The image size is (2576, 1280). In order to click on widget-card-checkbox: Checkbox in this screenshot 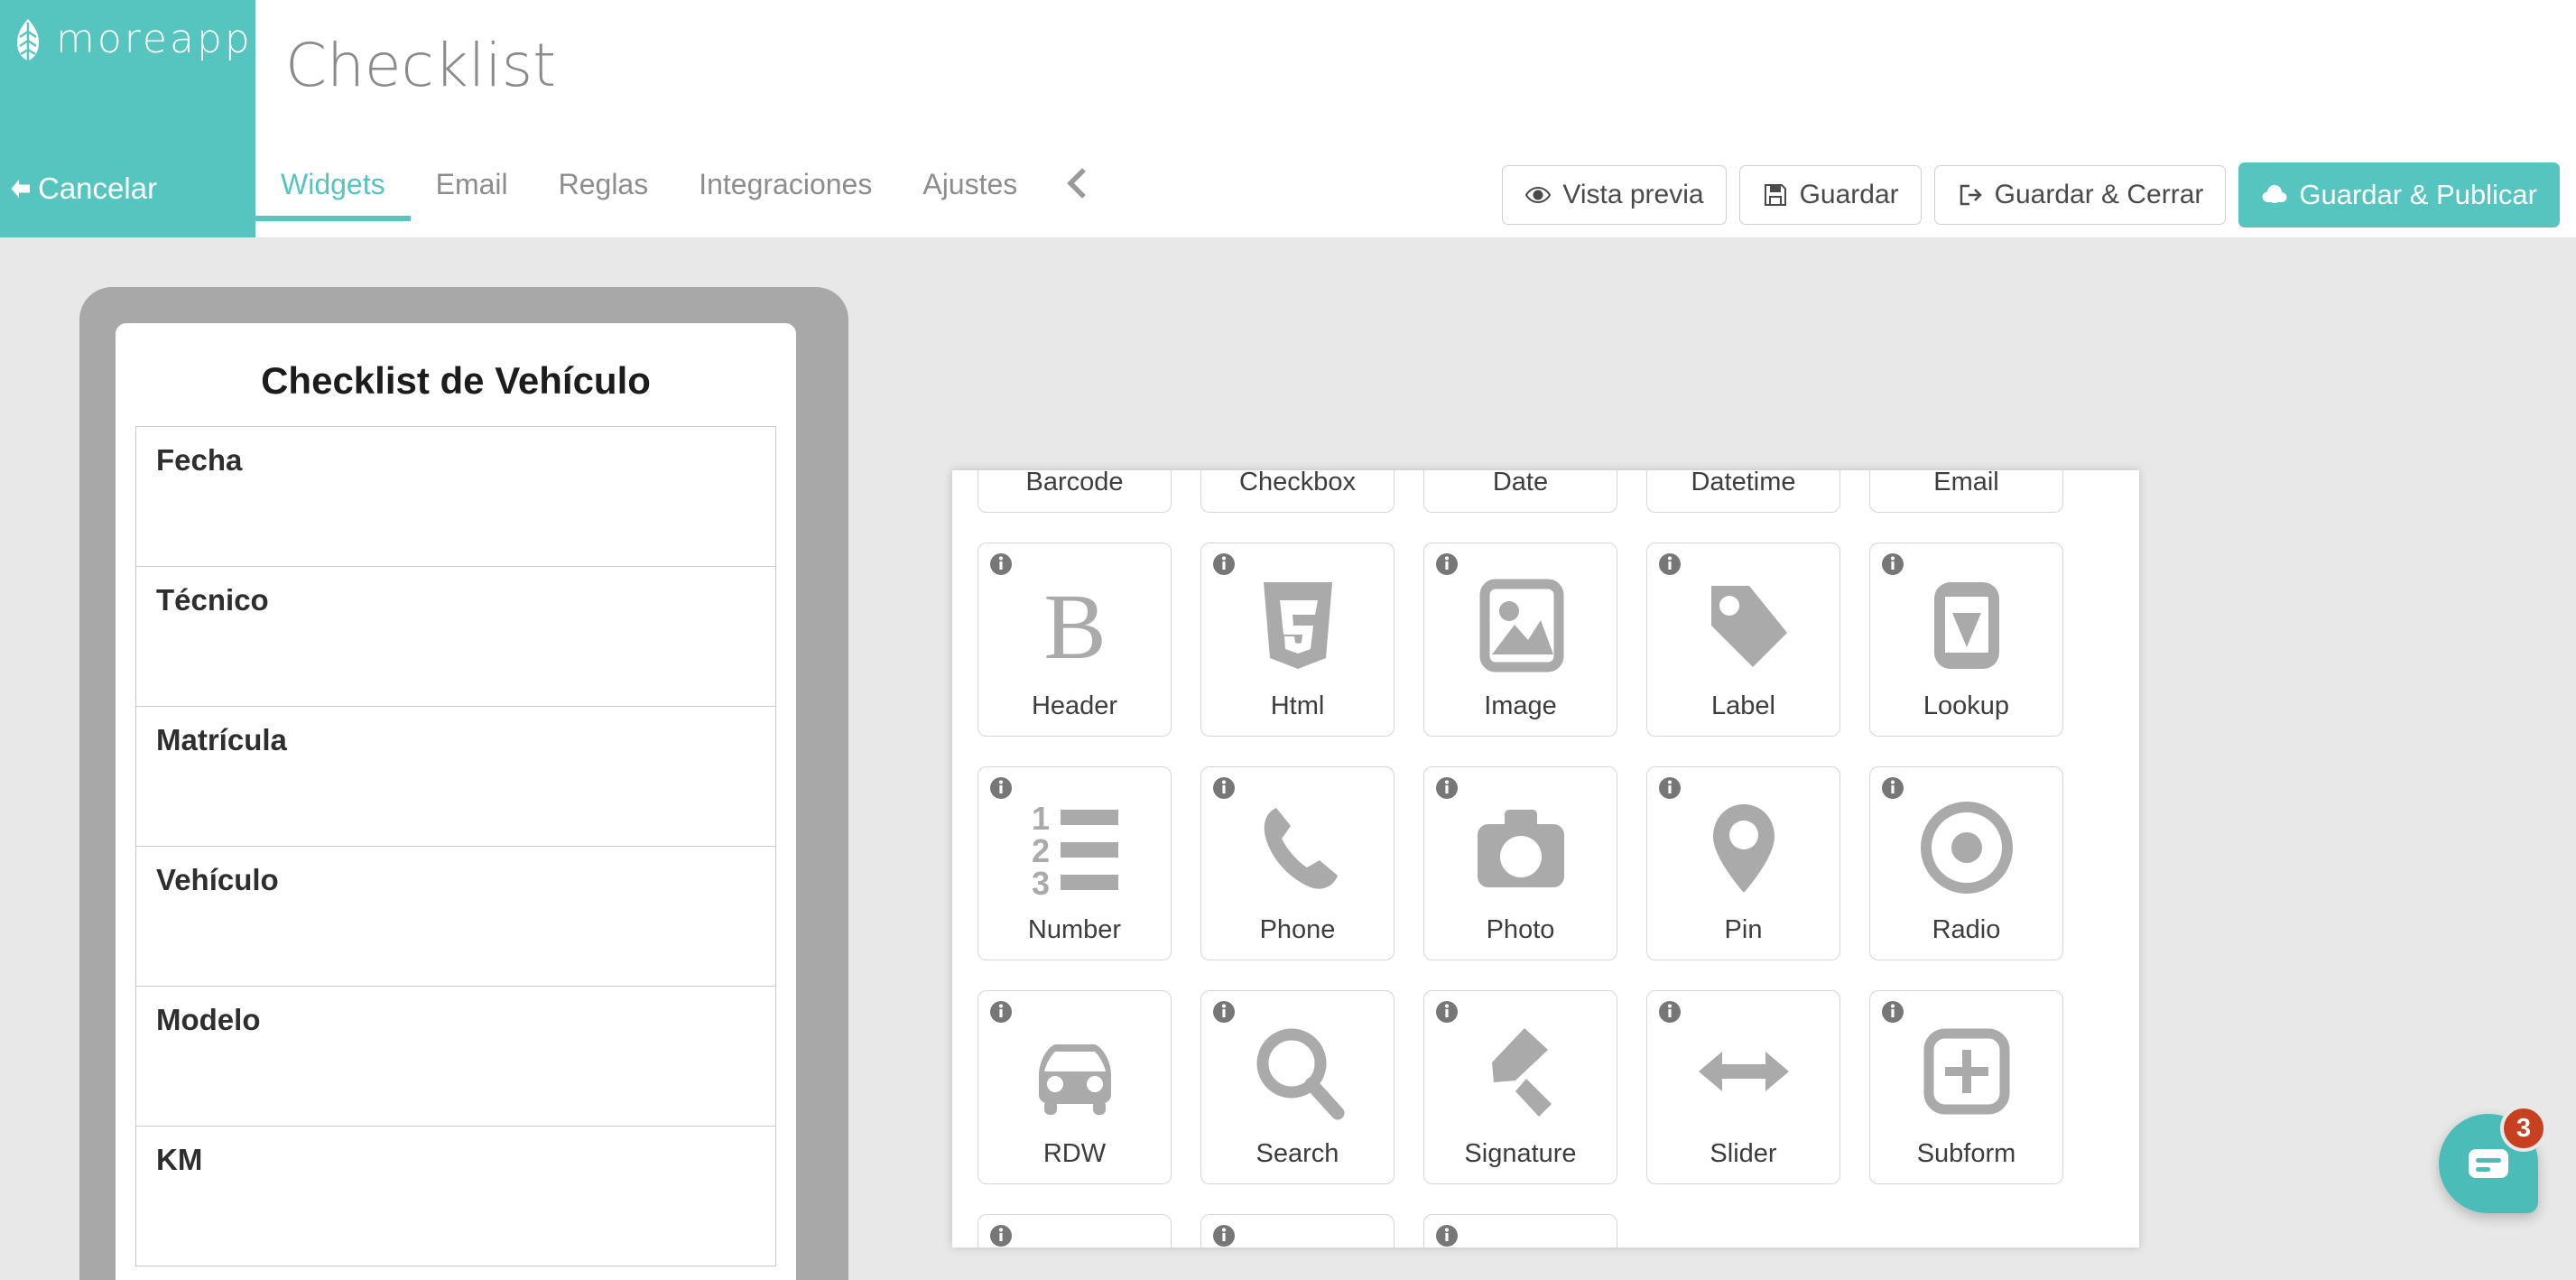, I will do `click(1297, 492)`.